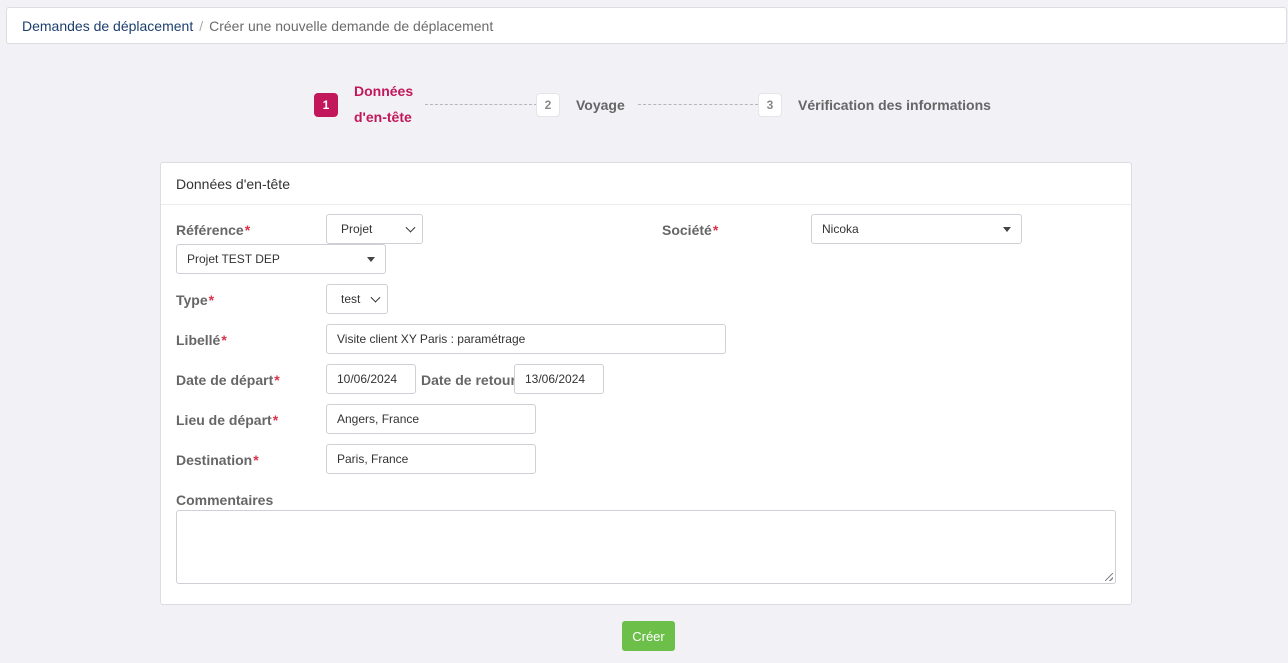 This screenshot has width=1288, height=663. I want to click on date-retour-label: Date de retour, so click(468, 380).